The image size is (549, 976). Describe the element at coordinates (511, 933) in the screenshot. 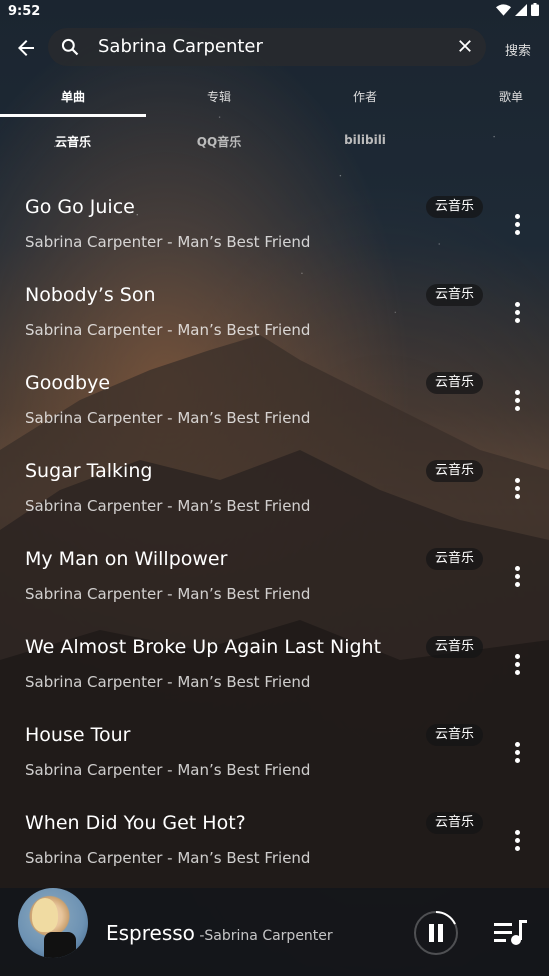

I see `playlist-icon` at that location.